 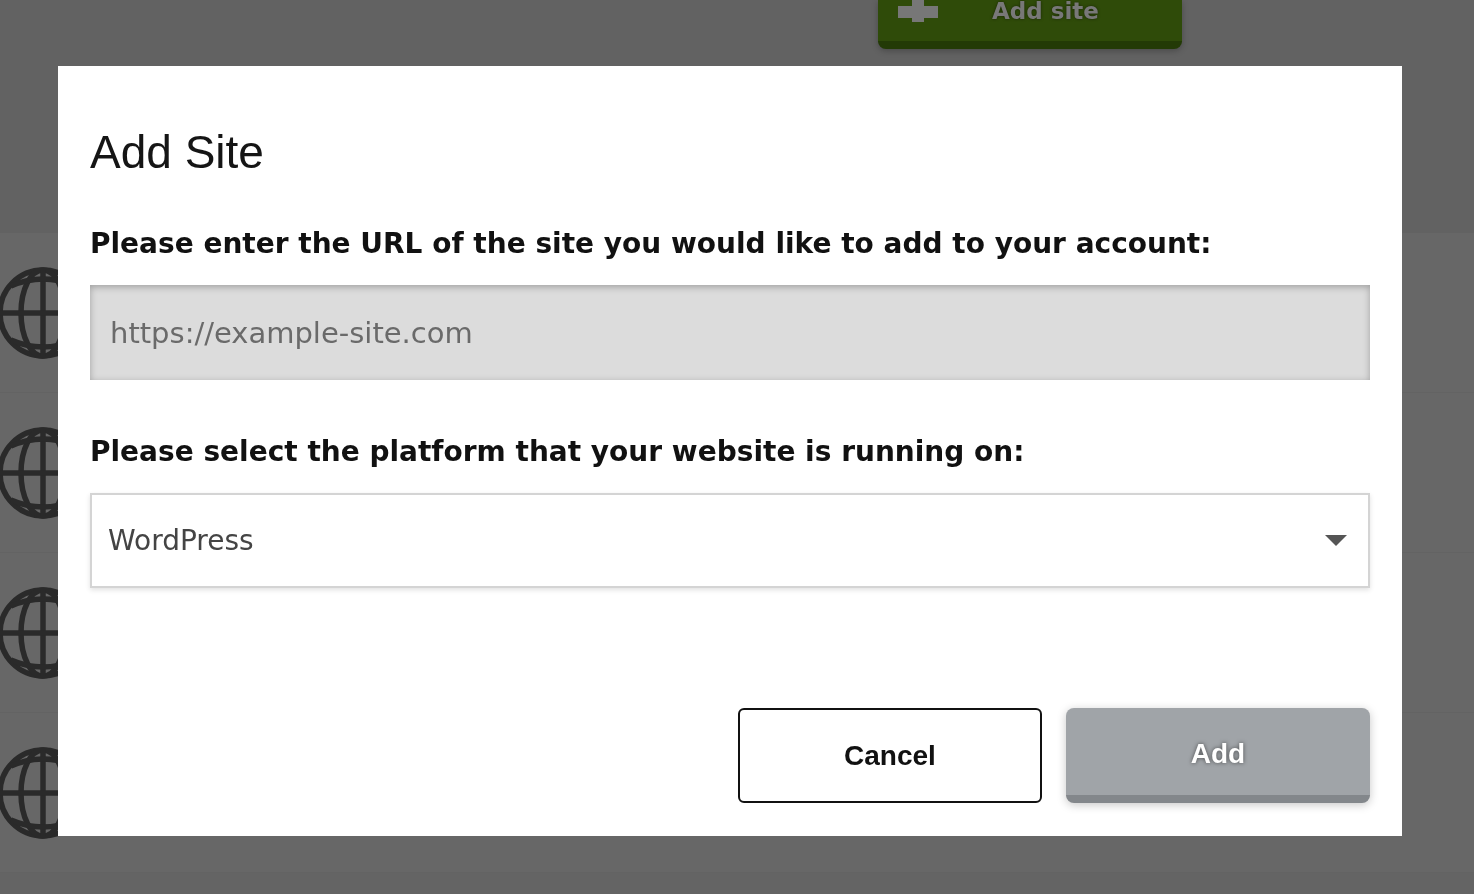 I want to click on platform-select: WordPress, so click(x=730, y=540).